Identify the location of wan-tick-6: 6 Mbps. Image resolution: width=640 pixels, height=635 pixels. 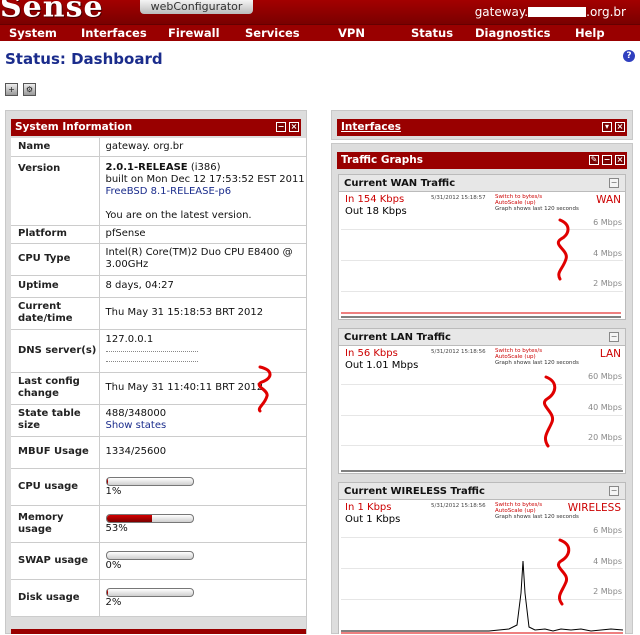
(607, 222).